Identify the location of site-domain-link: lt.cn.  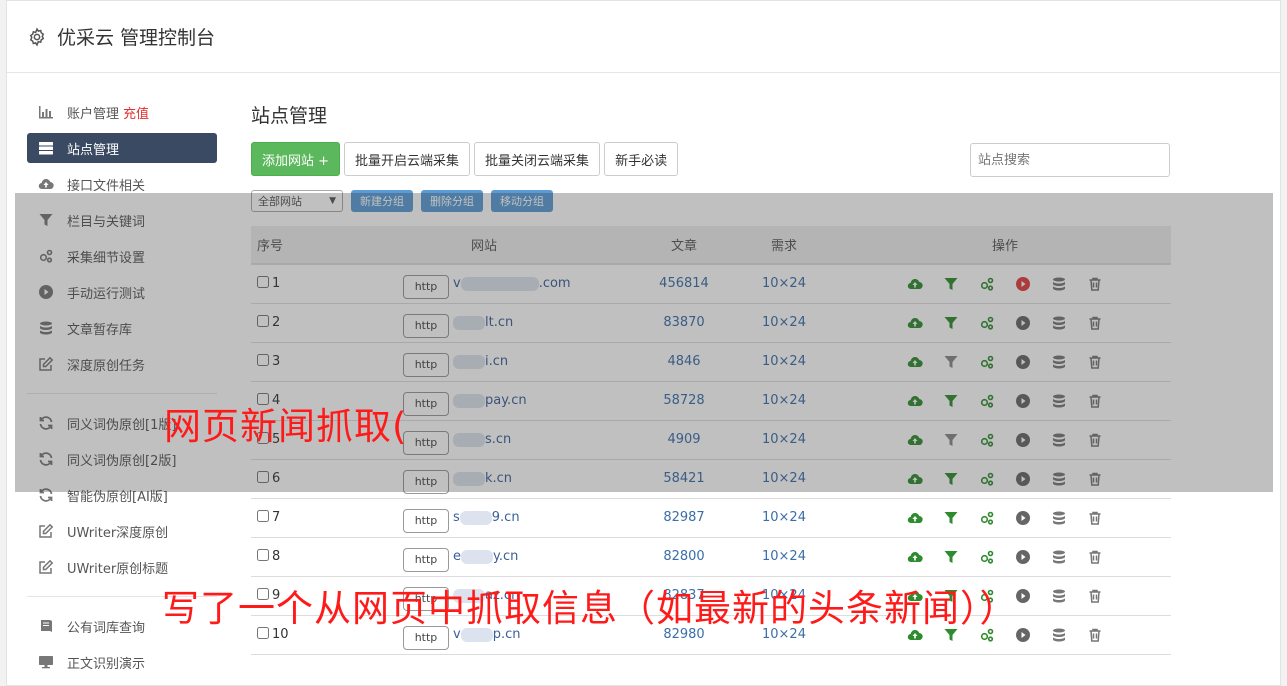
(483, 322).